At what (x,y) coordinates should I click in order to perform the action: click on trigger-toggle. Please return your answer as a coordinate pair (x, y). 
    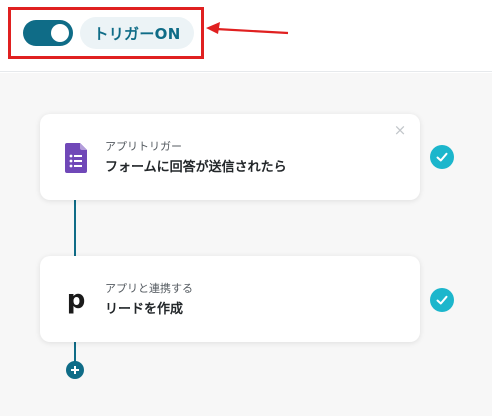
    Looking at the image, I should click on (48, 33).